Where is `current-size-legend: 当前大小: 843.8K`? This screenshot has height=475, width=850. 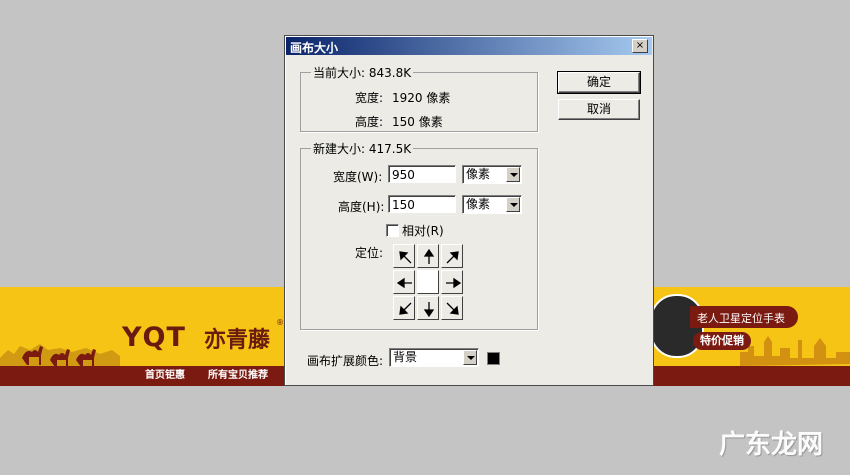
current-size-legend: 当前大小: 843.8K is located at coordinates (362, 73).